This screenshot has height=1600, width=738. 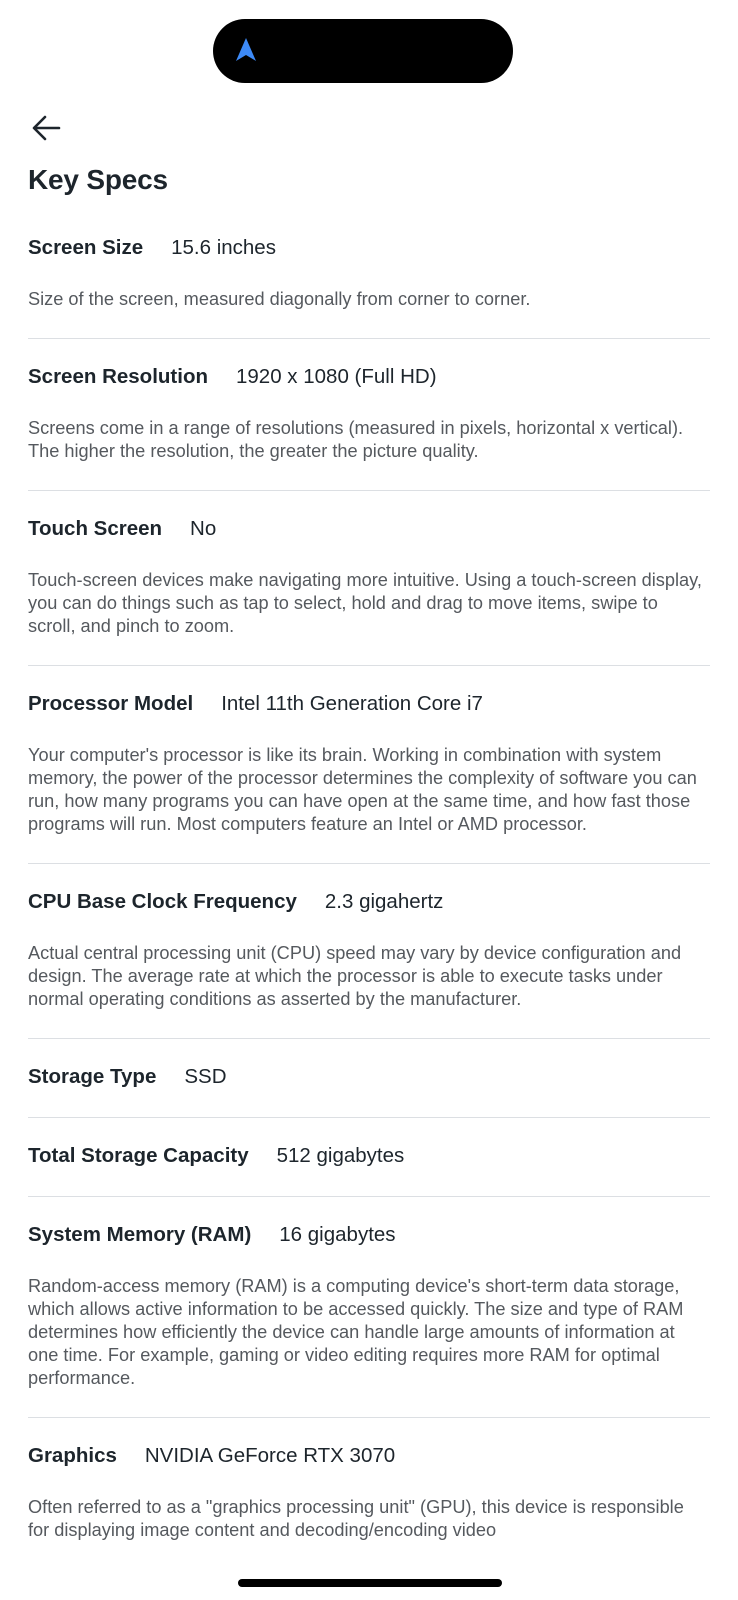 I want to click on spec-value: 512 gigabytes, so click(x=340, y=1155).